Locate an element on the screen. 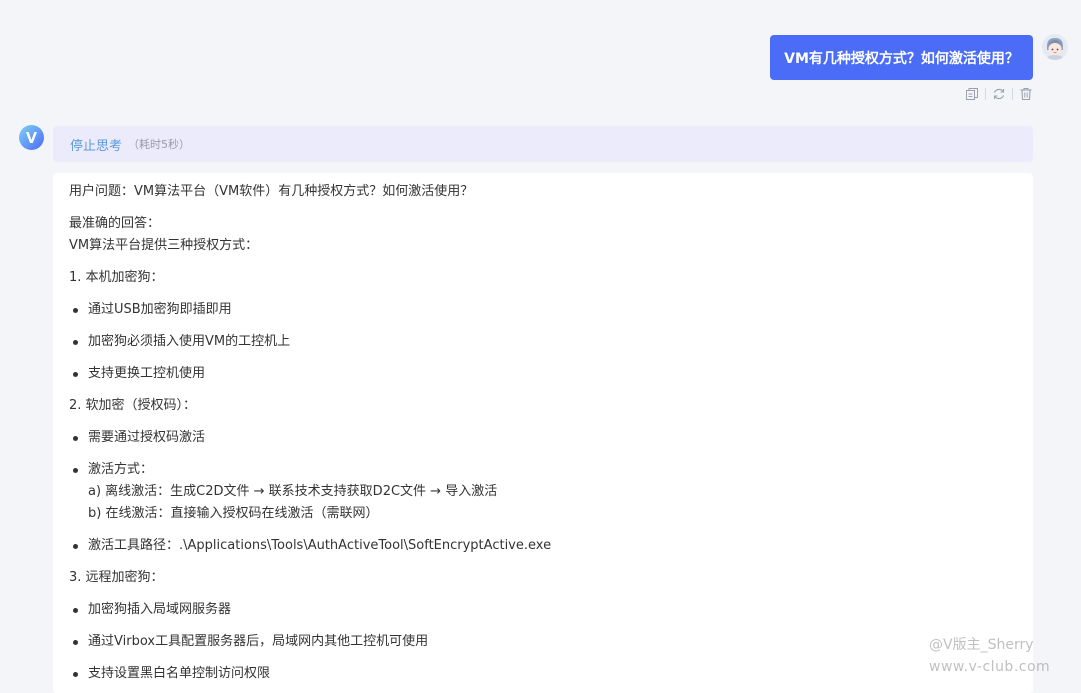 The image size is (1081, 693). list-item-text: 激活方式： is located at coordinates (121, 469).